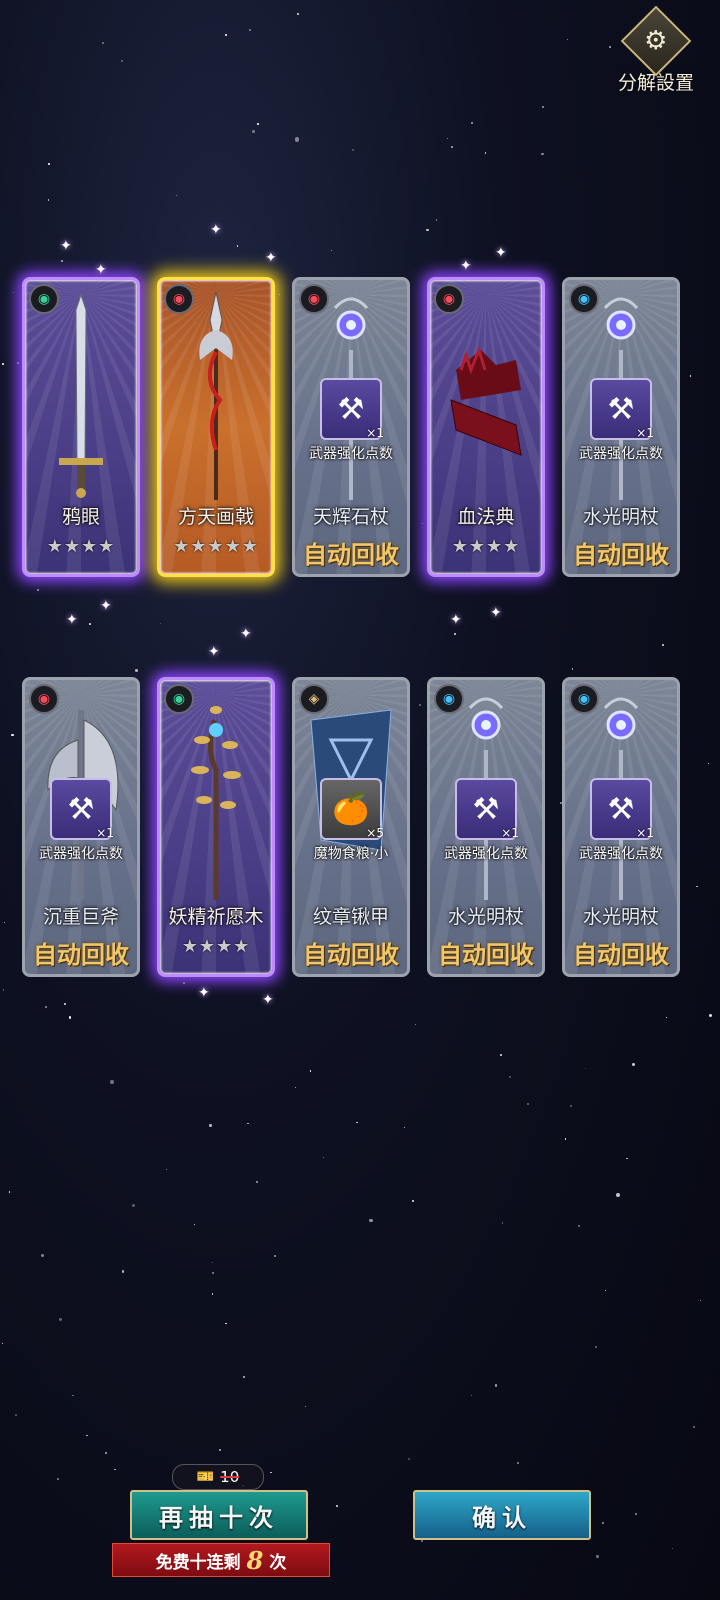 Image resolution: width=720 pixels, height=1600 pixels. I want to click on decompose-settings-button: ⚙ 分解設置, so click(656, 50).